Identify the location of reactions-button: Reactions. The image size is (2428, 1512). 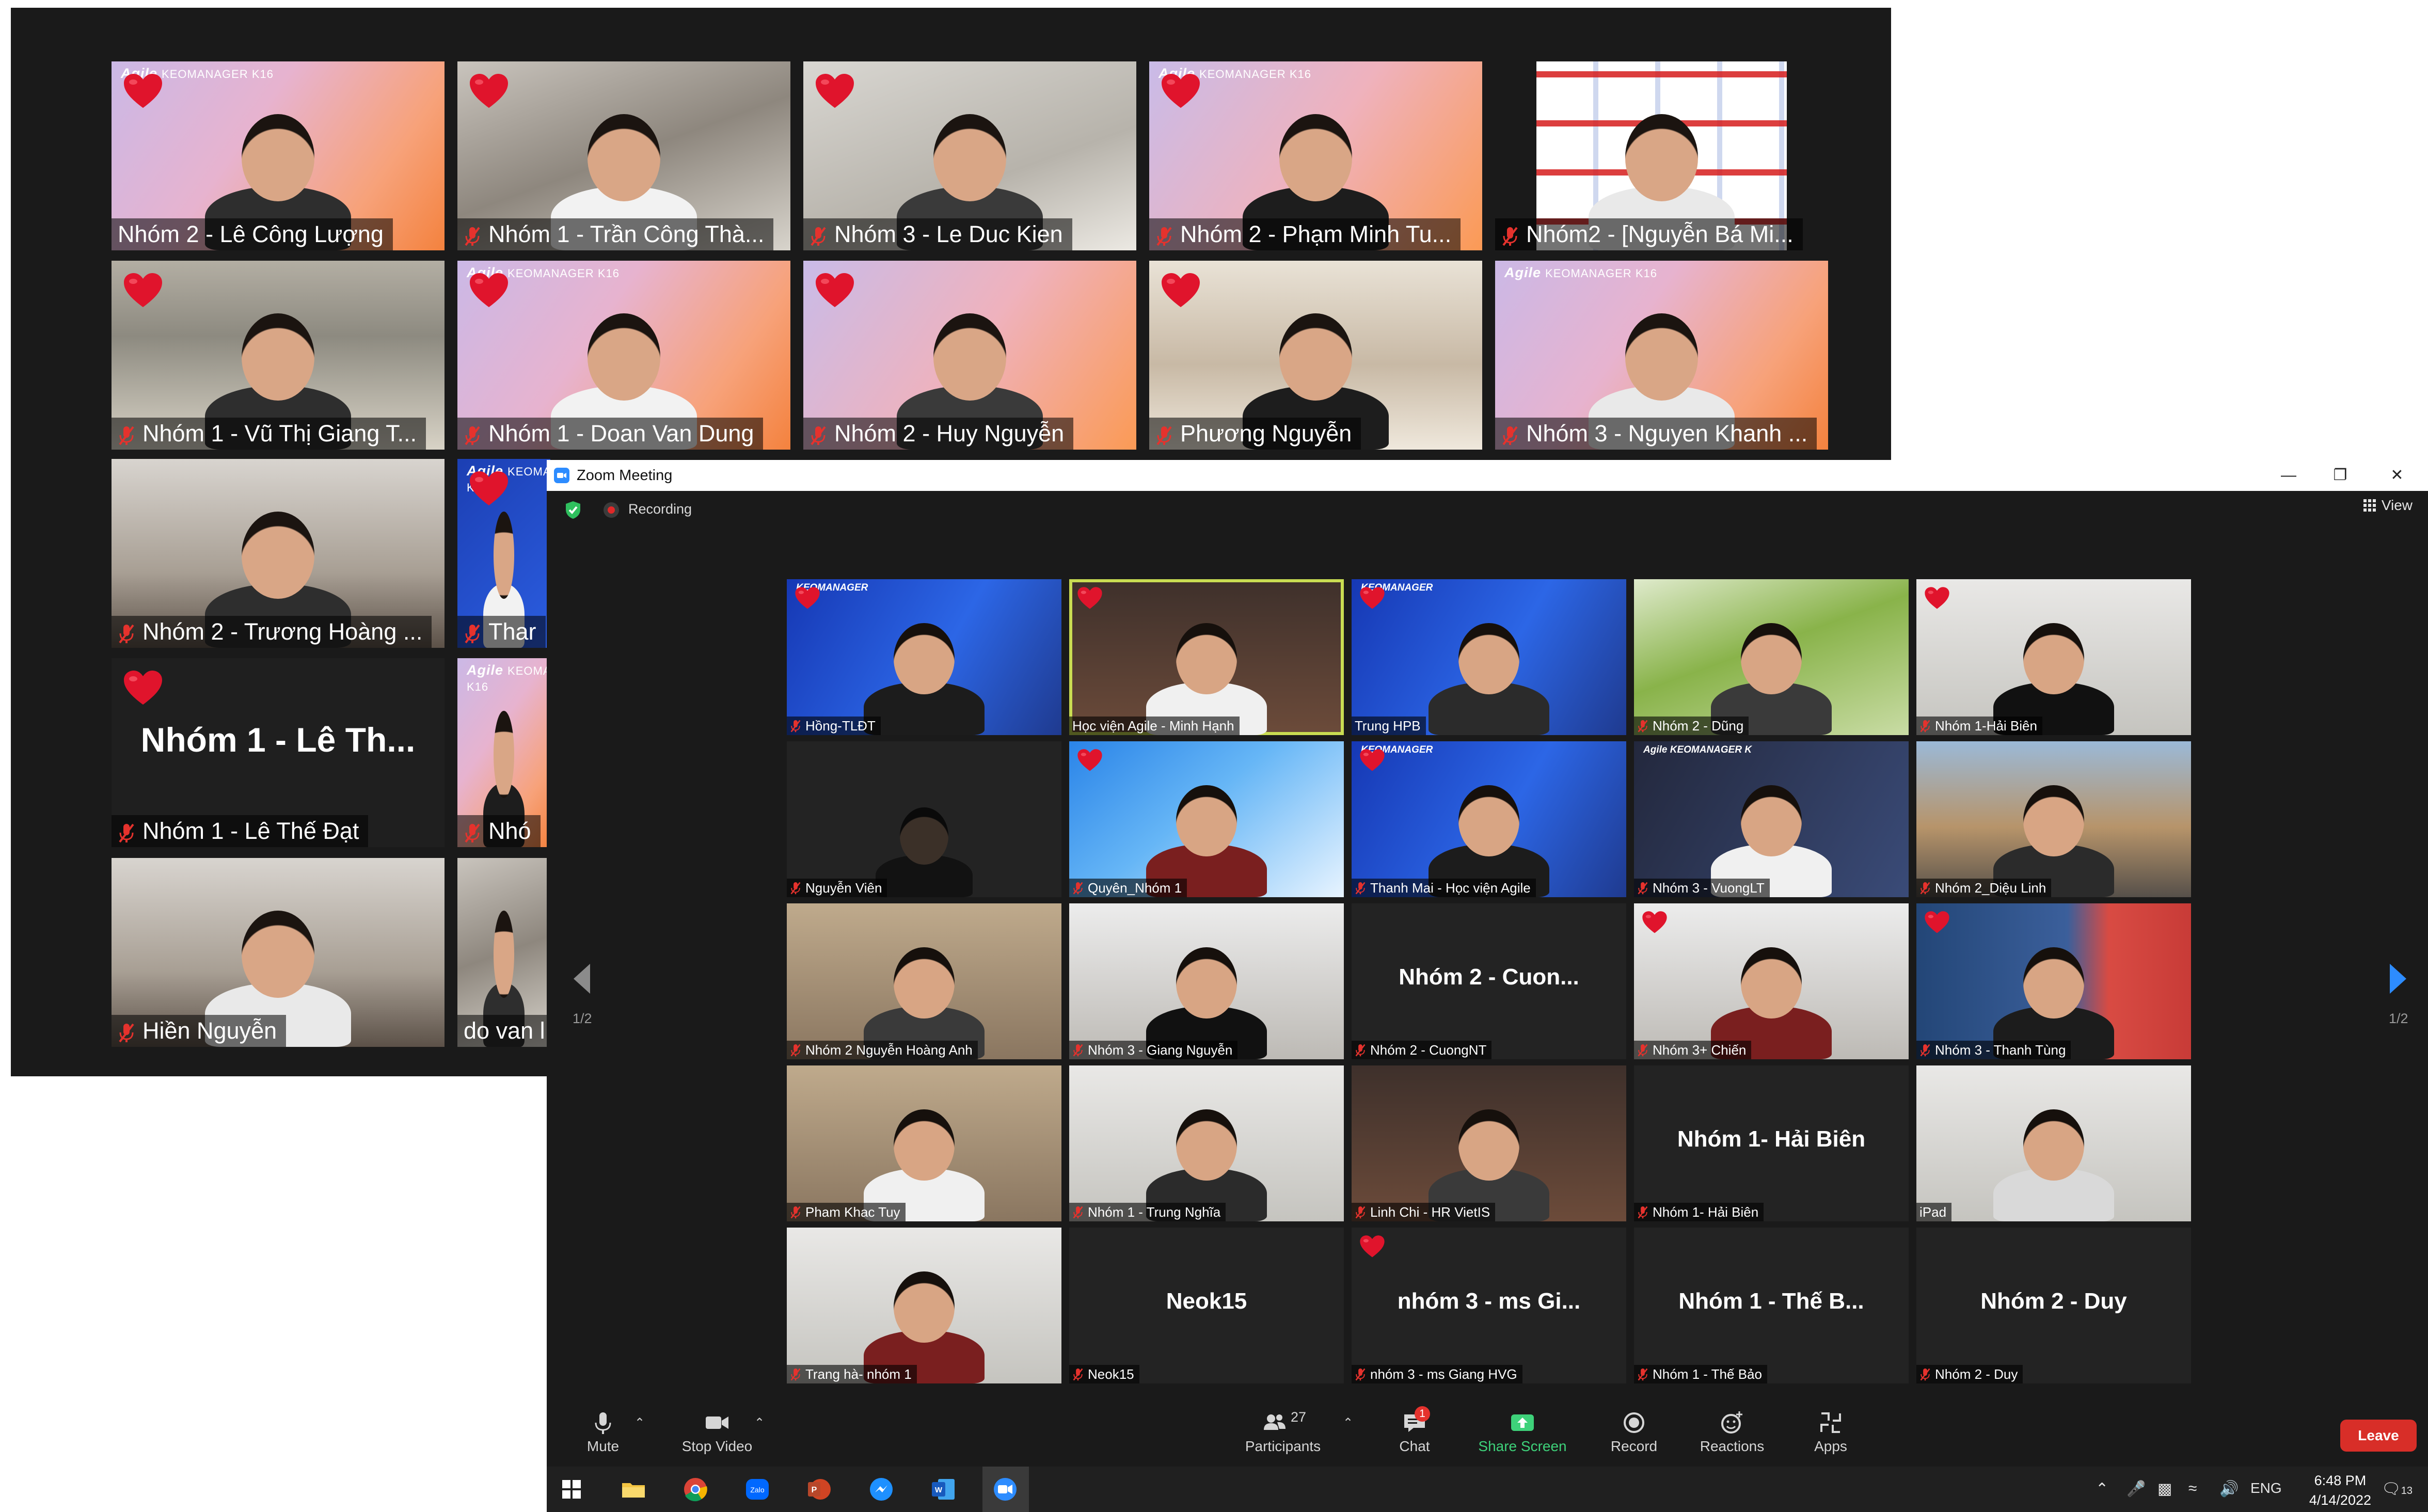
(1732, 1432).